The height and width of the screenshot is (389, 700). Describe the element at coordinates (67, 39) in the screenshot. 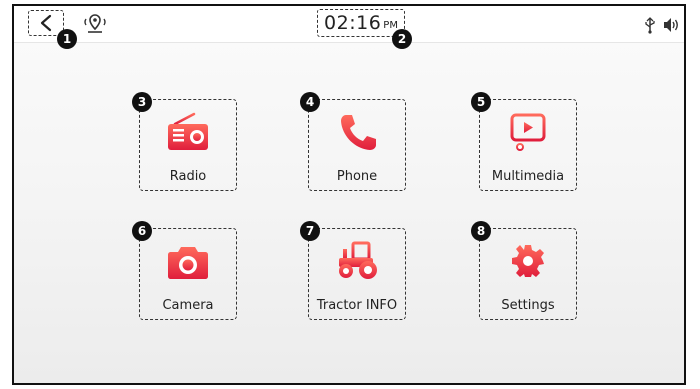

I see `callout-badge: 1` at that location.